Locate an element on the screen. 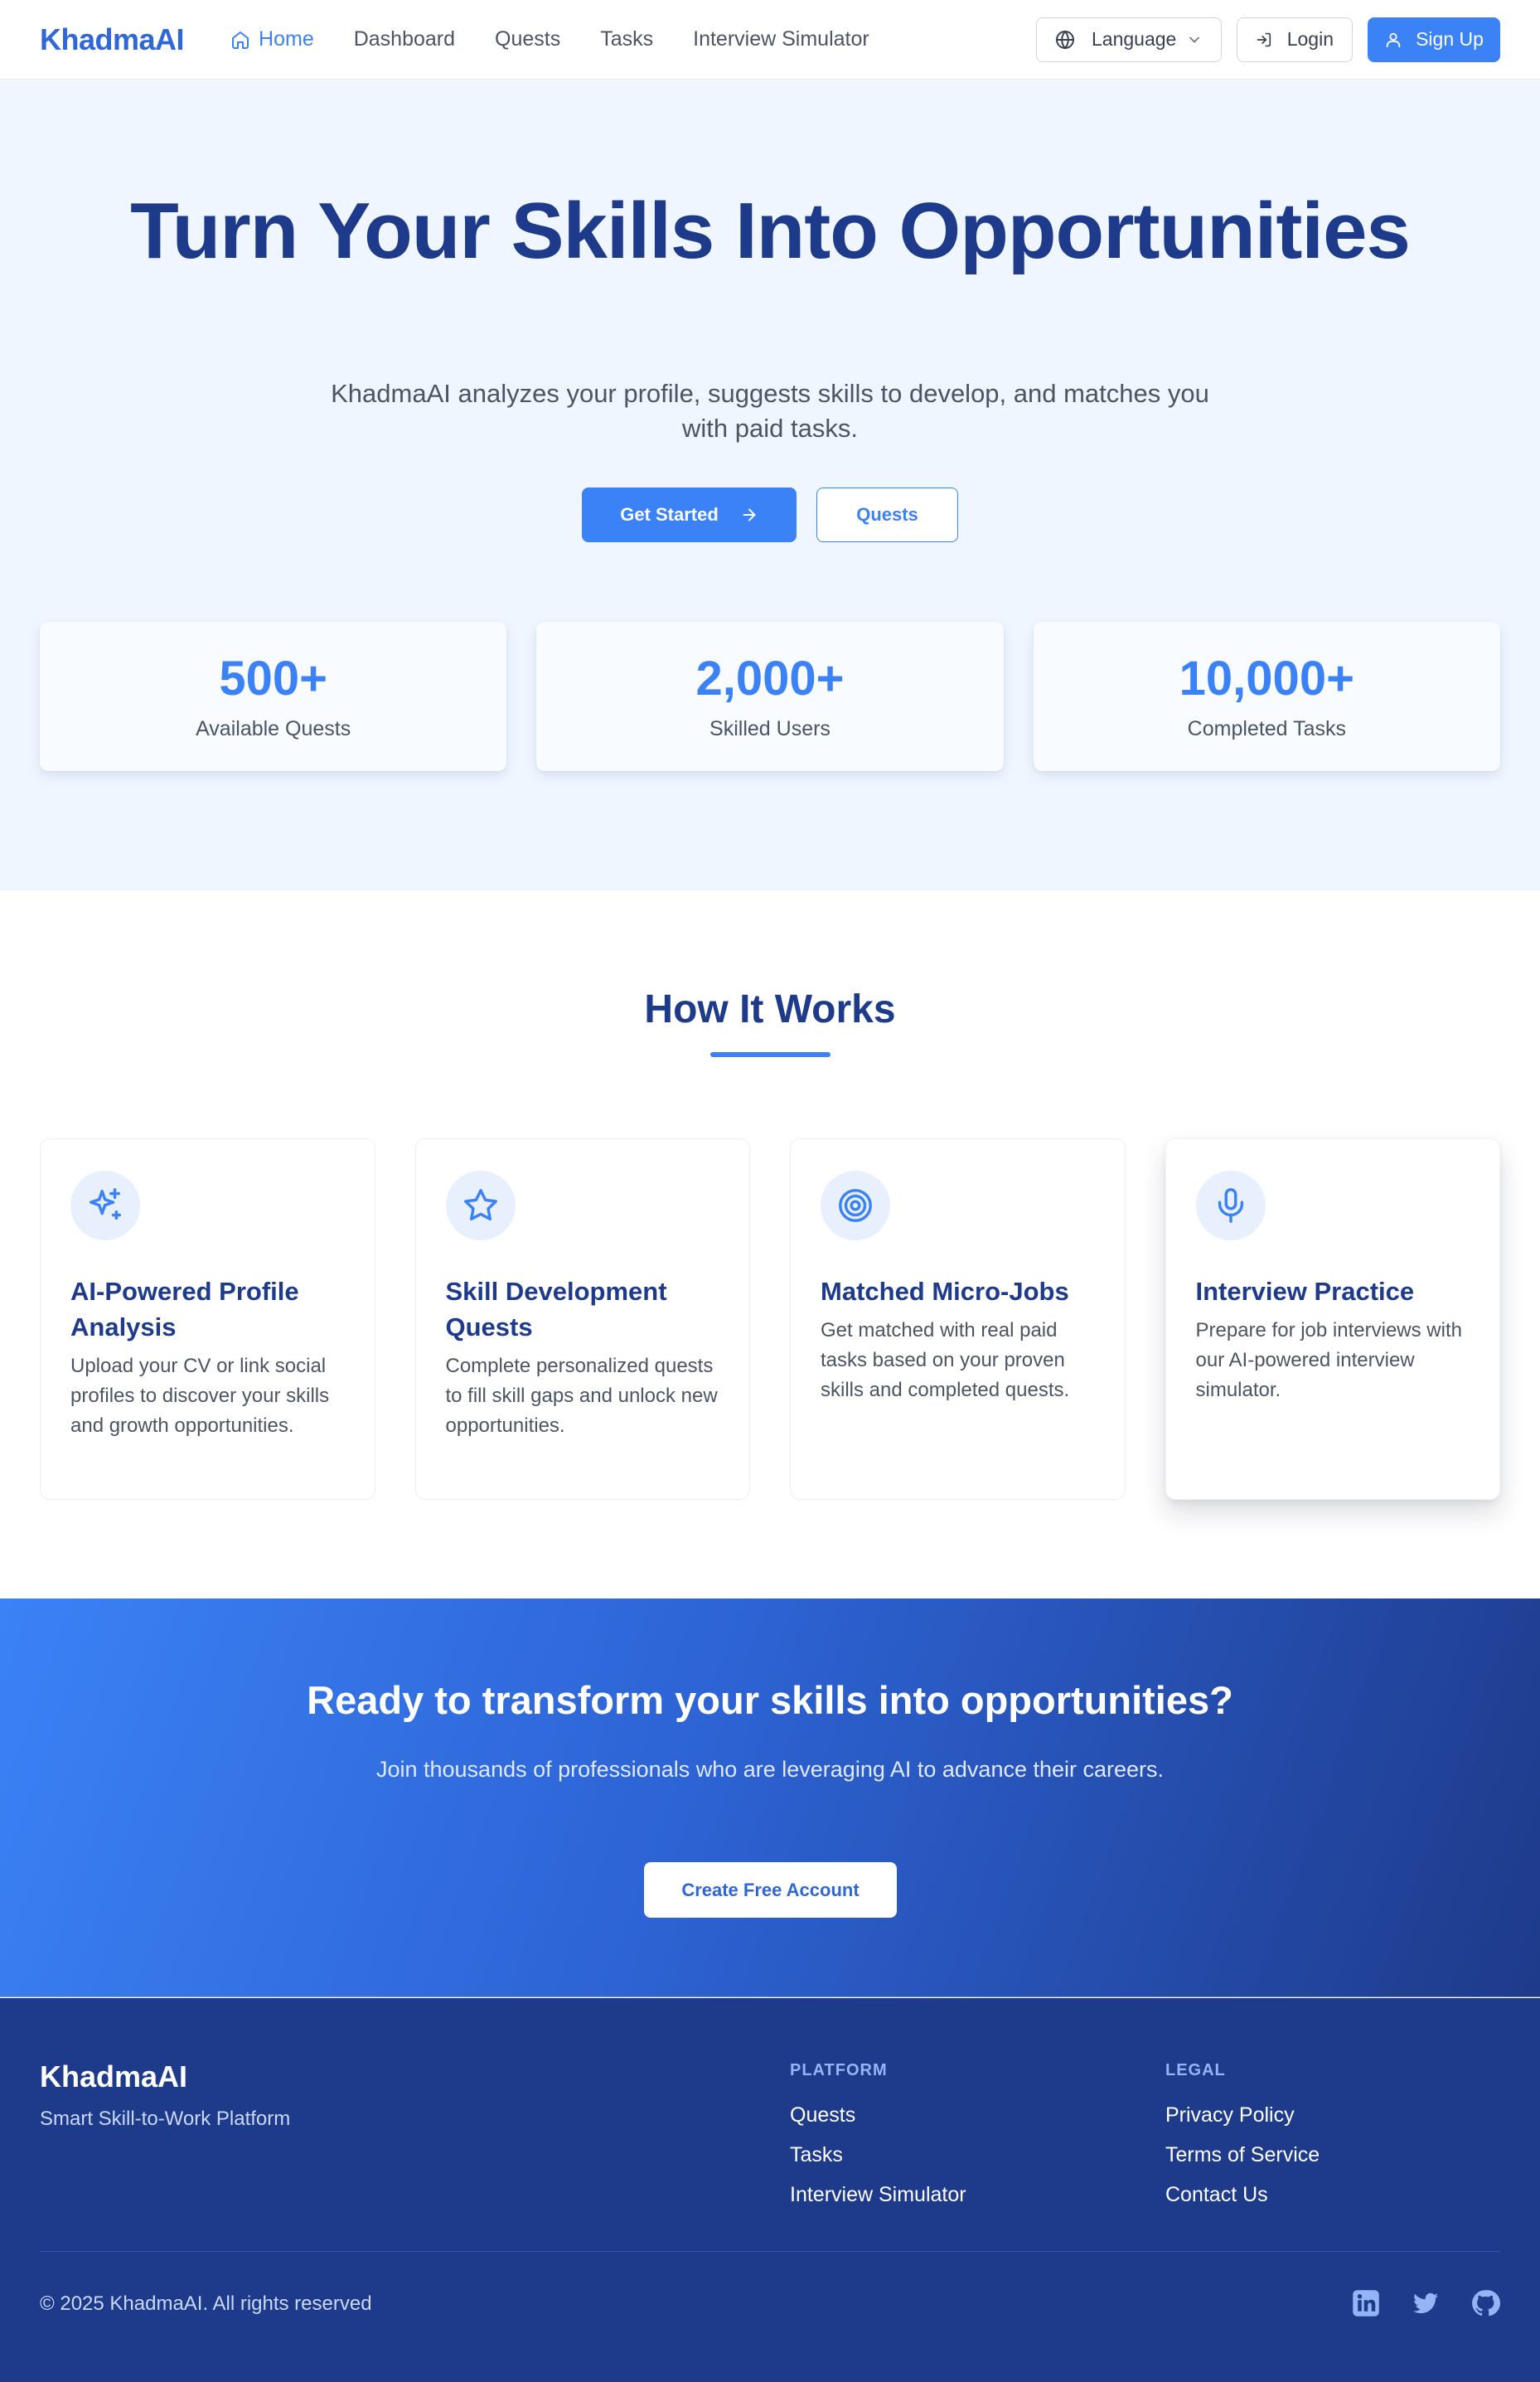  home-icon is located at coordinates (240, 40).